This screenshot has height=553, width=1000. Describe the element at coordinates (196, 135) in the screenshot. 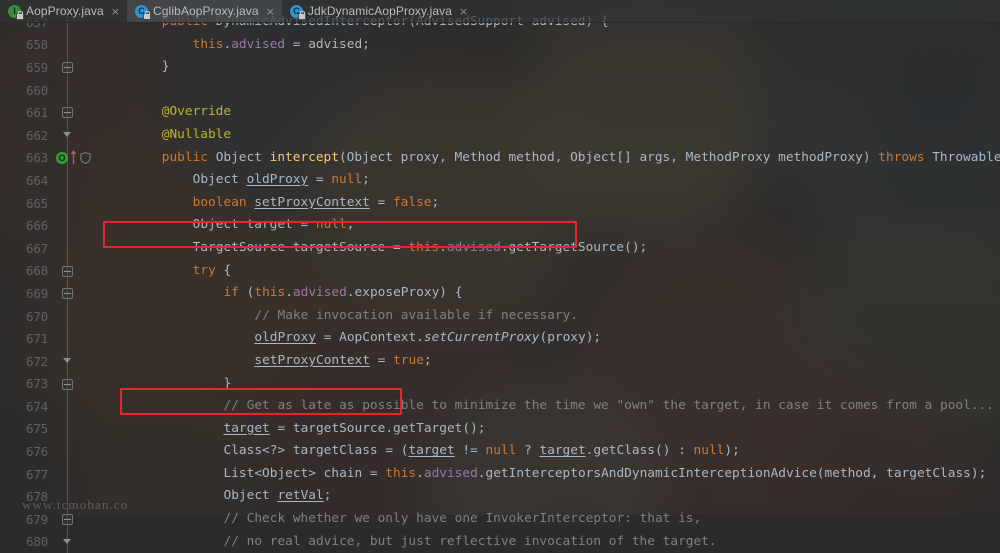

I see `code-text: @Nullable` at that location.